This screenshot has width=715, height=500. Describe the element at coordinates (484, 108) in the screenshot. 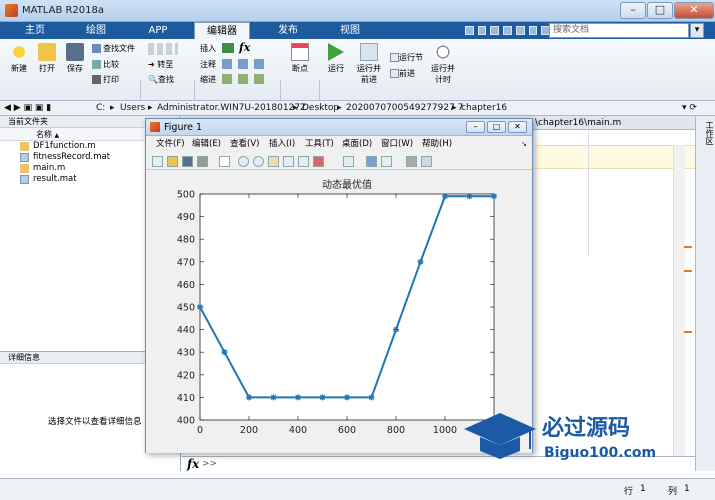

I see `breadcrumb-chapter: chapter16` at that location.